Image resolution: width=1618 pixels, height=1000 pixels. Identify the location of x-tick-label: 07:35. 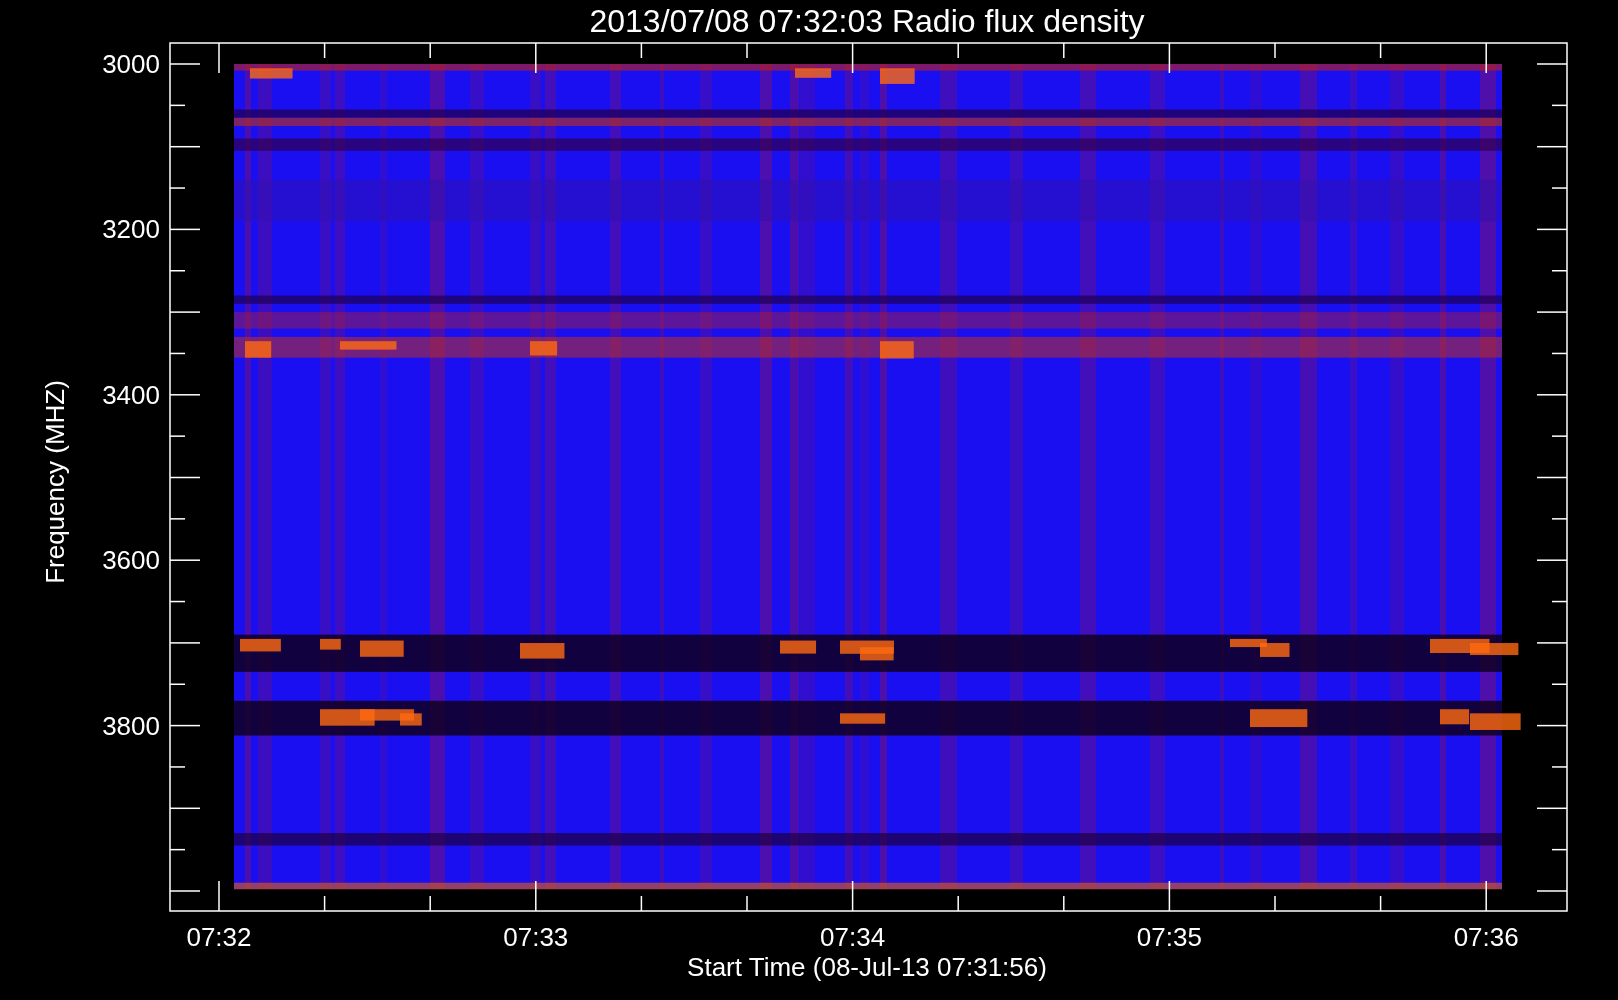
(1169, 937).